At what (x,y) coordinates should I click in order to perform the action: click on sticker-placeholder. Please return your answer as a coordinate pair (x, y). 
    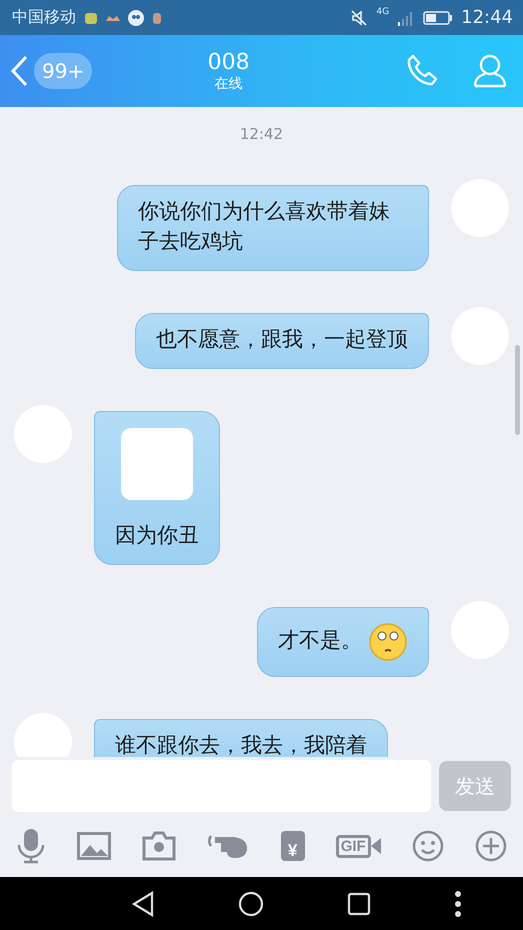
    Looking at the image, I should click on (157, 464).